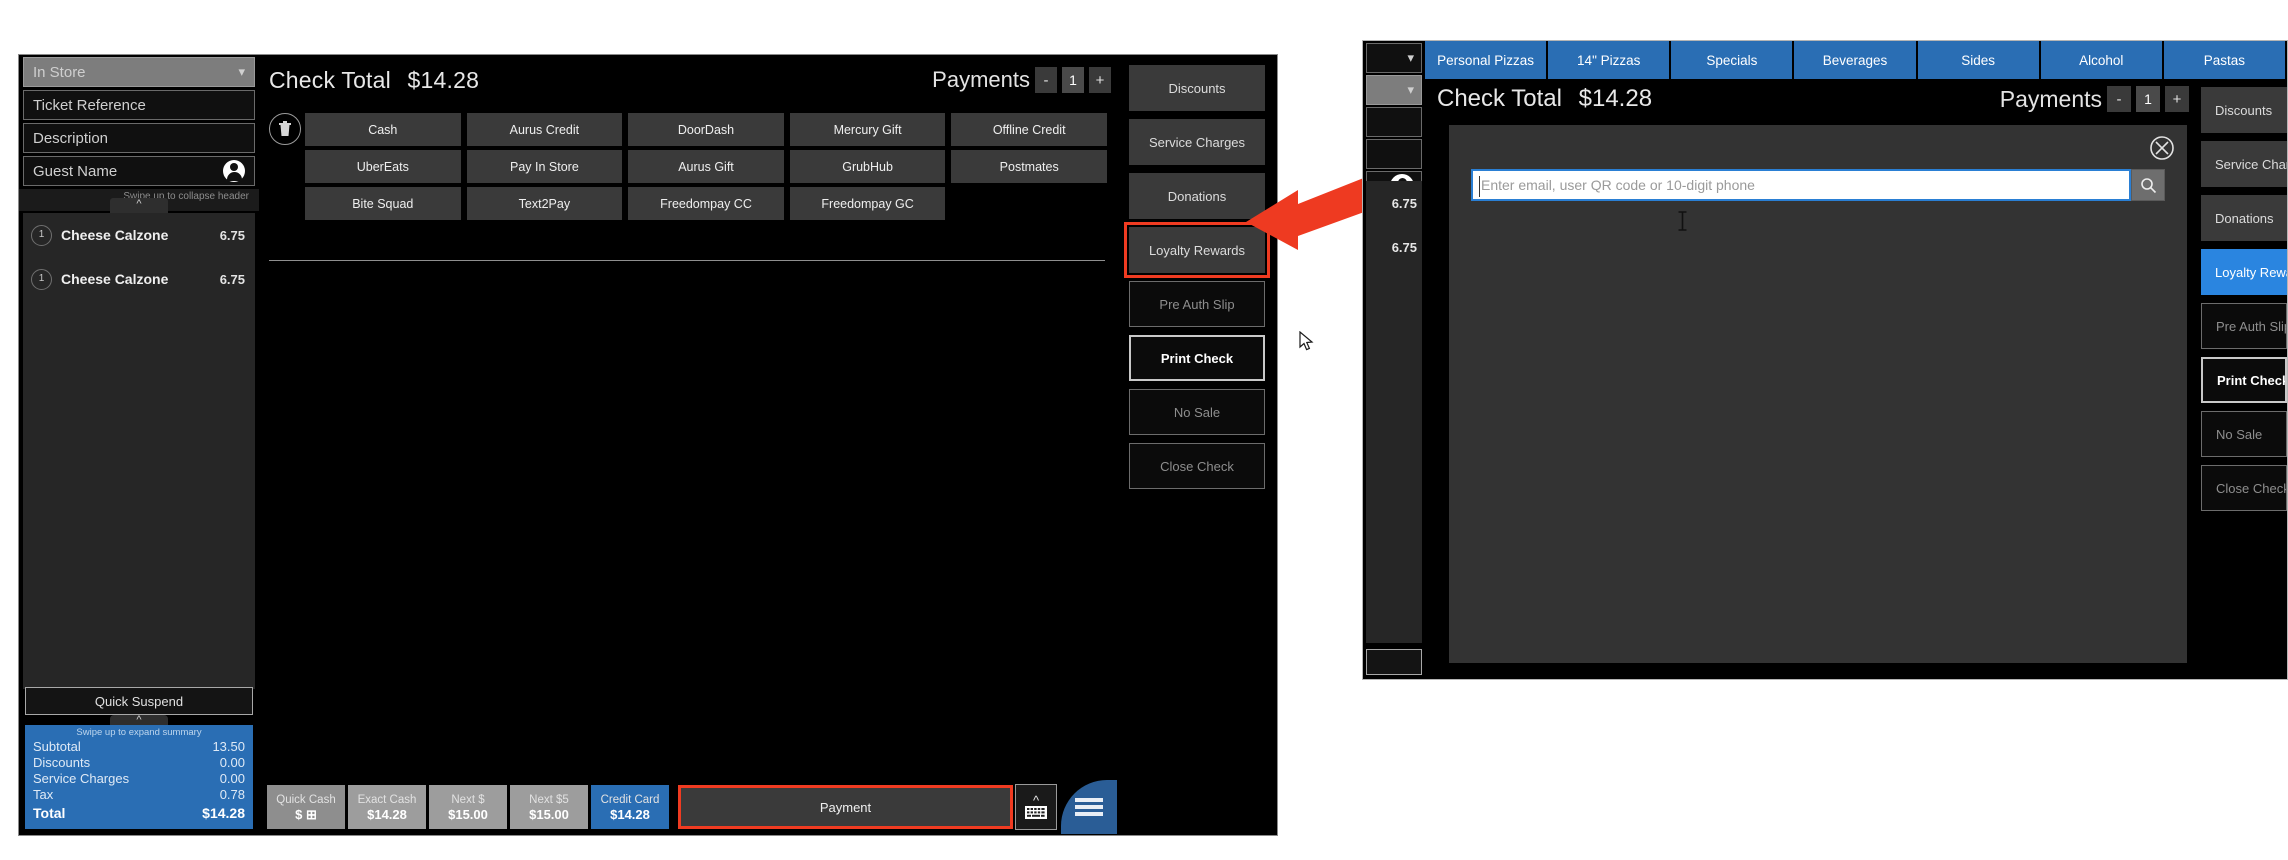 The height and width of the screenshot is (860, 2288). What do you see at coordinates (1029, 129) in the screenshot?
I see `tender-button-offline-credit: Offline Credit` at bounding box center [1029, 129].